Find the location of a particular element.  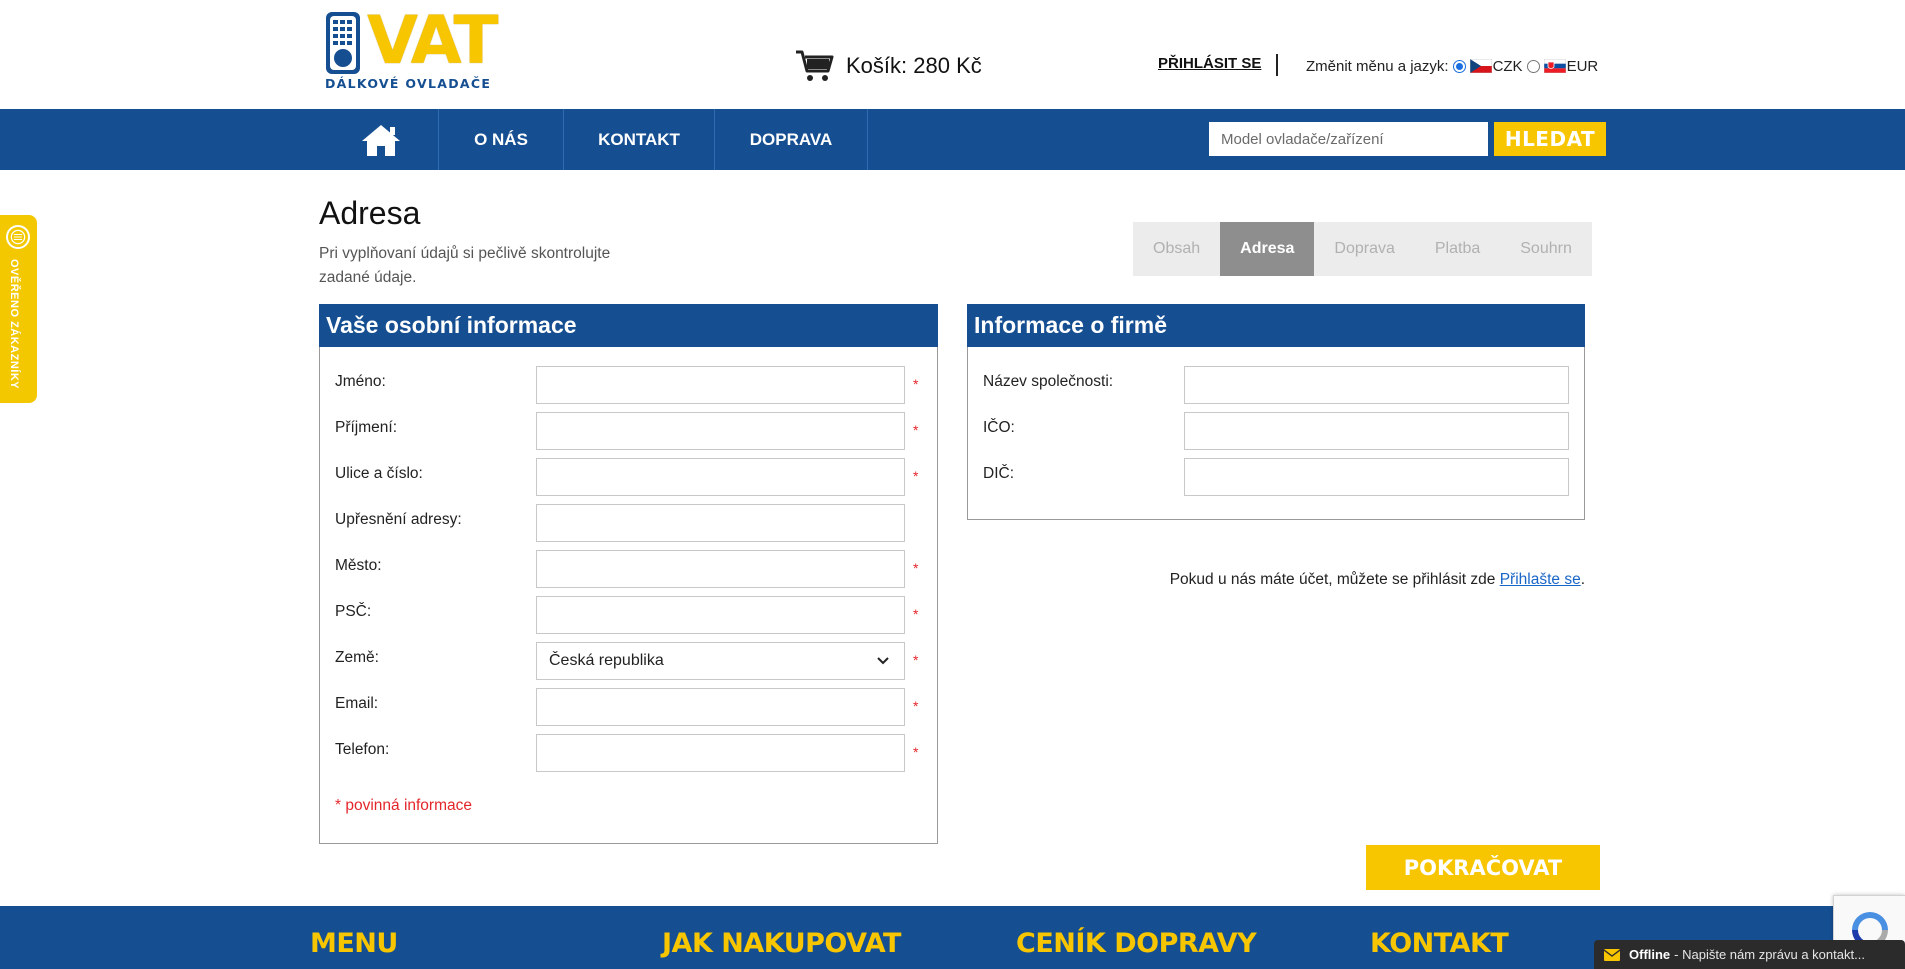

required-note: * povinná informace is located at coordinates (403, 805).